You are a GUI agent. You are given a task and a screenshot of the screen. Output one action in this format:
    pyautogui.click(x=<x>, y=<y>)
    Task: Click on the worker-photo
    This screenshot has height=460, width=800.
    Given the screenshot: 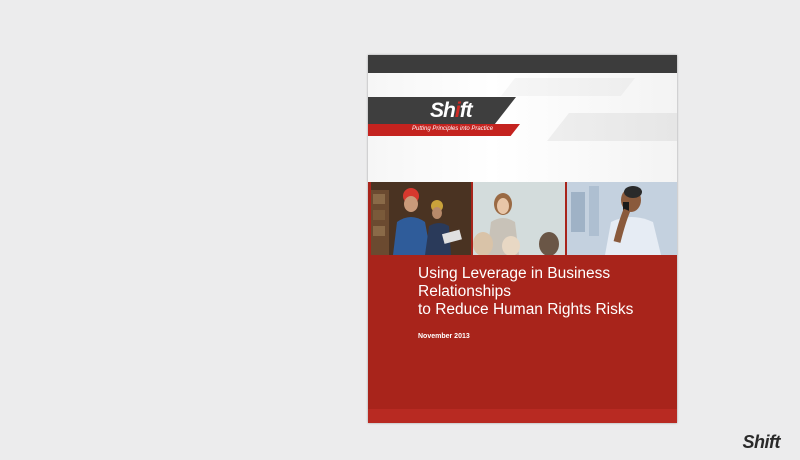 What is the action you would take?
    pyautogui.click(x=421, y=218)
    